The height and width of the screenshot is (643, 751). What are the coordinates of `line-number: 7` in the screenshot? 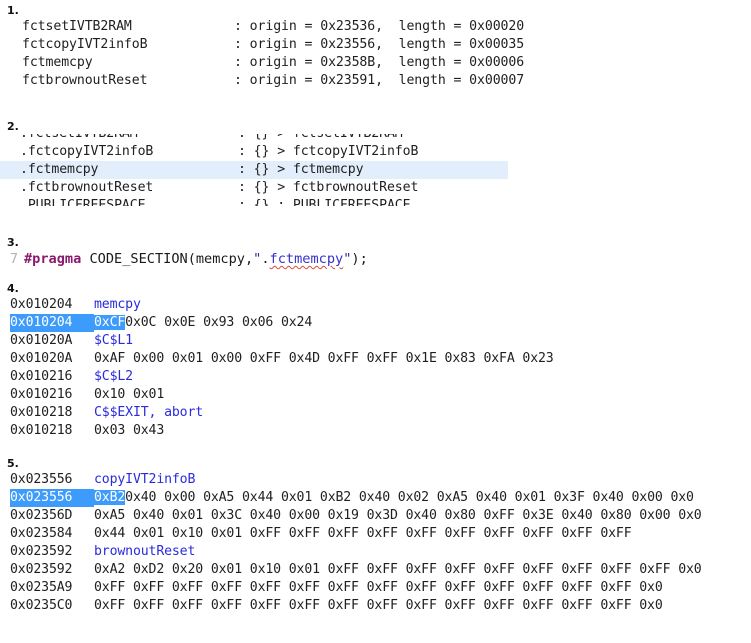 It's located at (13, 259).